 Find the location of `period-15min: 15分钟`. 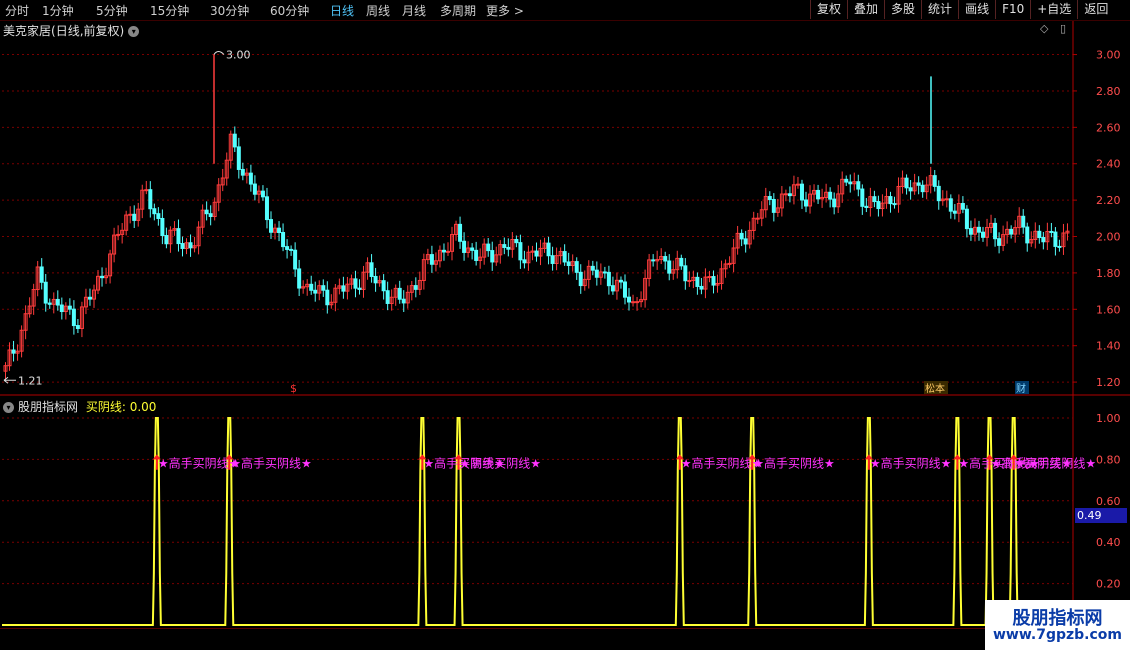

period-15min: 15分钟 is located at coordinates (169, 10).